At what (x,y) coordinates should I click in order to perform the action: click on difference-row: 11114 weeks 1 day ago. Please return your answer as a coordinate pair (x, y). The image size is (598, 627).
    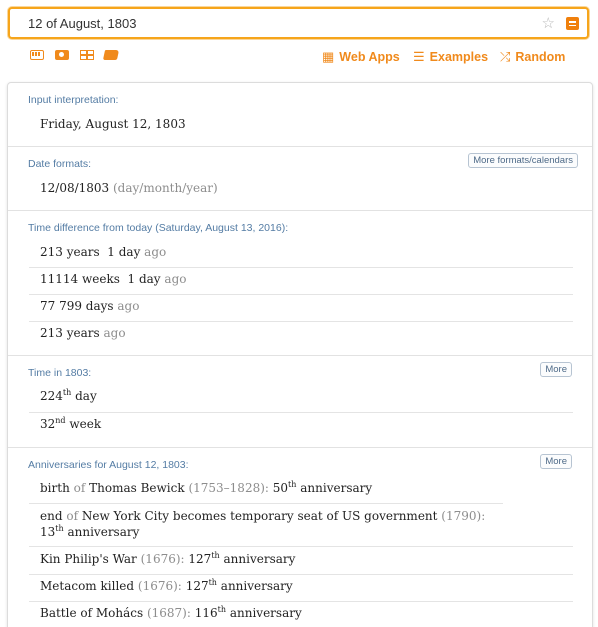
    Looking at the image, I should click on (113, 279).